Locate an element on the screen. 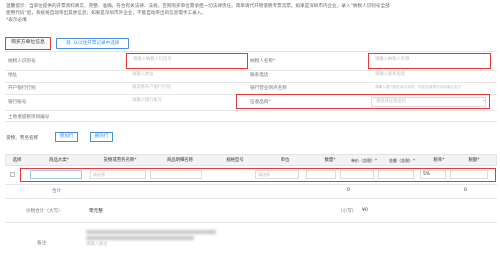 This screenshot has width=500, height=262. unit-price-input is located at coordinates (357, 174).